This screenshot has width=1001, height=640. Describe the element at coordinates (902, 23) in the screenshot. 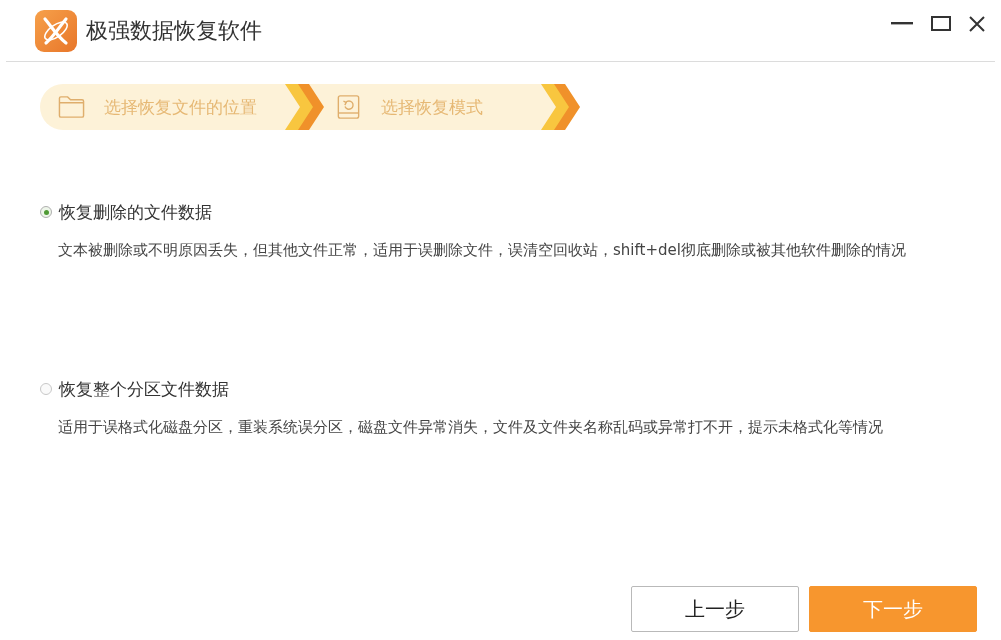

I see `minimize-icon` at that location.